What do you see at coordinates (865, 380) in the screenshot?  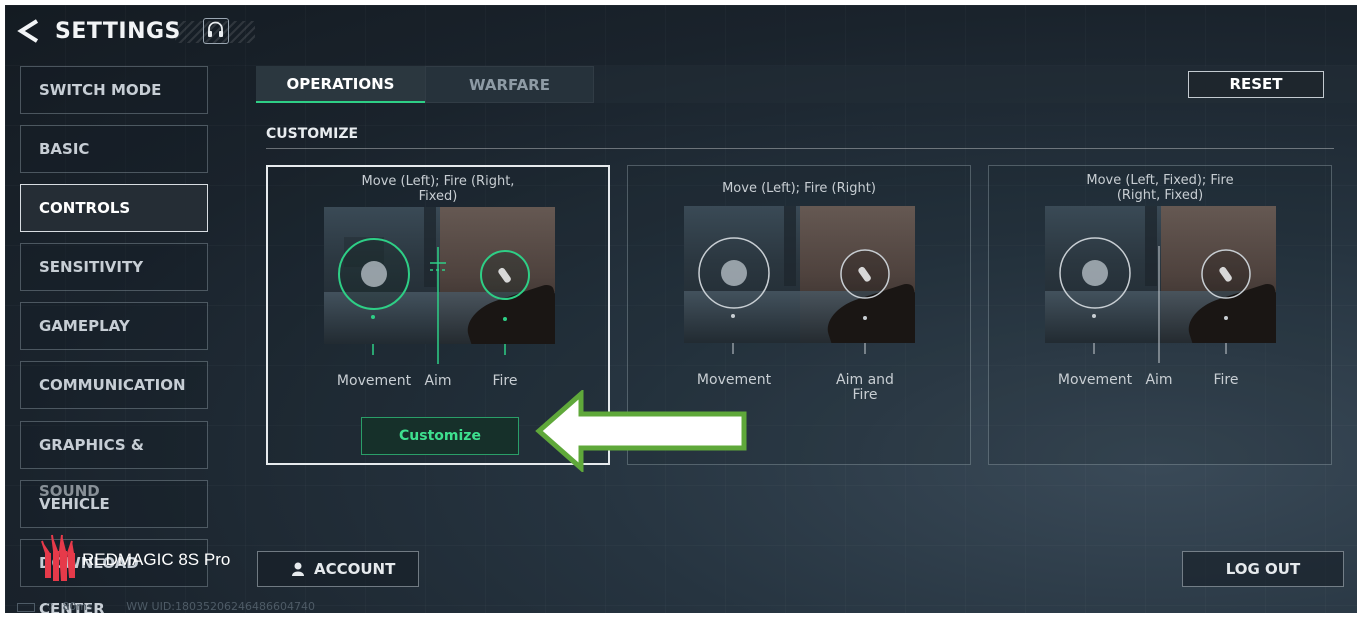 I see `label-aim-and-fire-line-1: Aim and` at bounding box center [865, 380].